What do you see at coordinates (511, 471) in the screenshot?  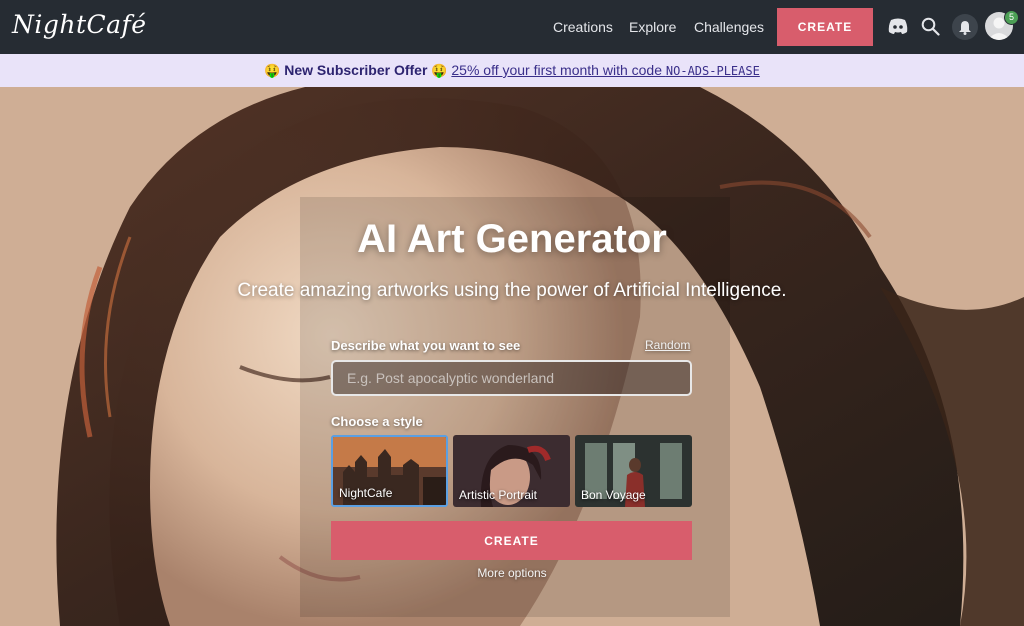 I see `style-option-artistic-portrait: Artistic Portrait` at bounding box center [511, 471].